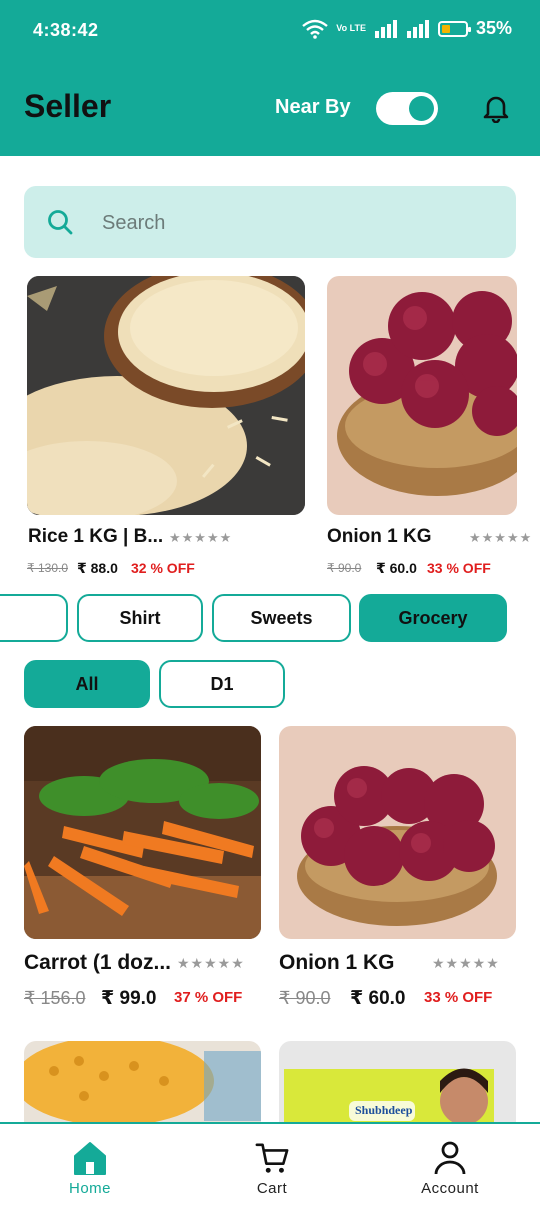 The height and width of the screenshot is (1206, 540). Describe the element at coordinates (313, 107) in the screenshot. I see `nearby-label: Near By` at that location.